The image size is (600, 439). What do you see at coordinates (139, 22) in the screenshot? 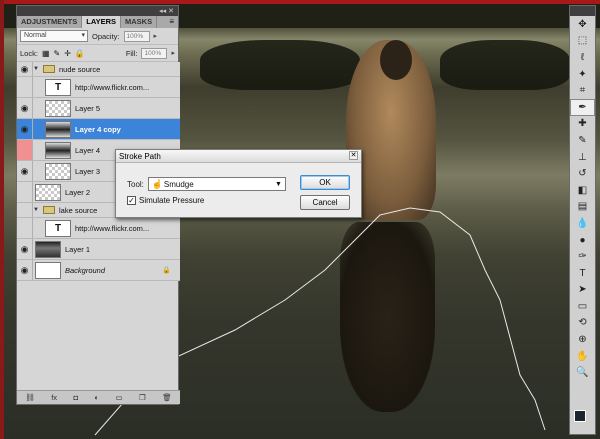
I see `tab-masks: MASKS` at bounding box center [139, 22].